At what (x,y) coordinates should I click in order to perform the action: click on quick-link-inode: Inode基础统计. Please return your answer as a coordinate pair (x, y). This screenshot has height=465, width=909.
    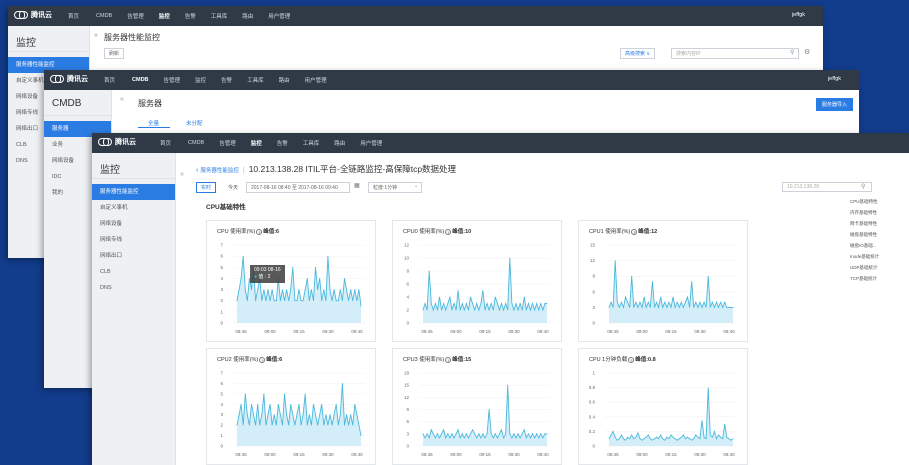
    Looking at the image, I should click on (864, 256).